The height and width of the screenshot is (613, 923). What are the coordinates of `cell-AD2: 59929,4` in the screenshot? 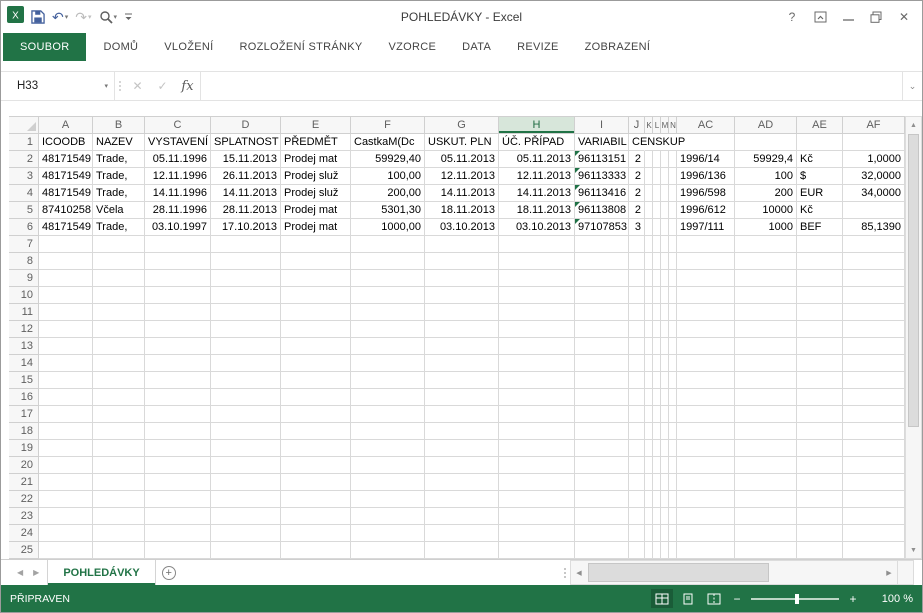 It's located at (766, 159).